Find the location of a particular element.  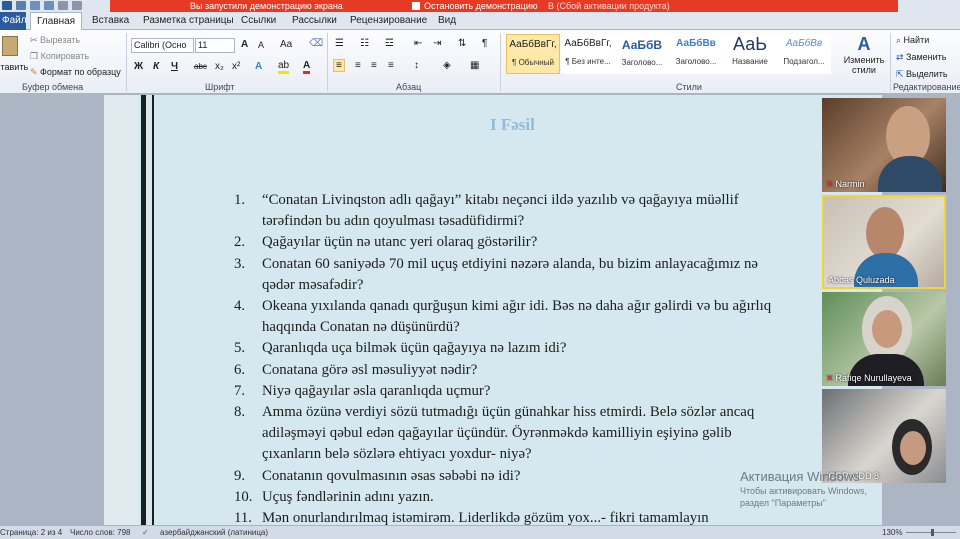

tab-mailings: Рассылки is located at coordinates (314, 20).